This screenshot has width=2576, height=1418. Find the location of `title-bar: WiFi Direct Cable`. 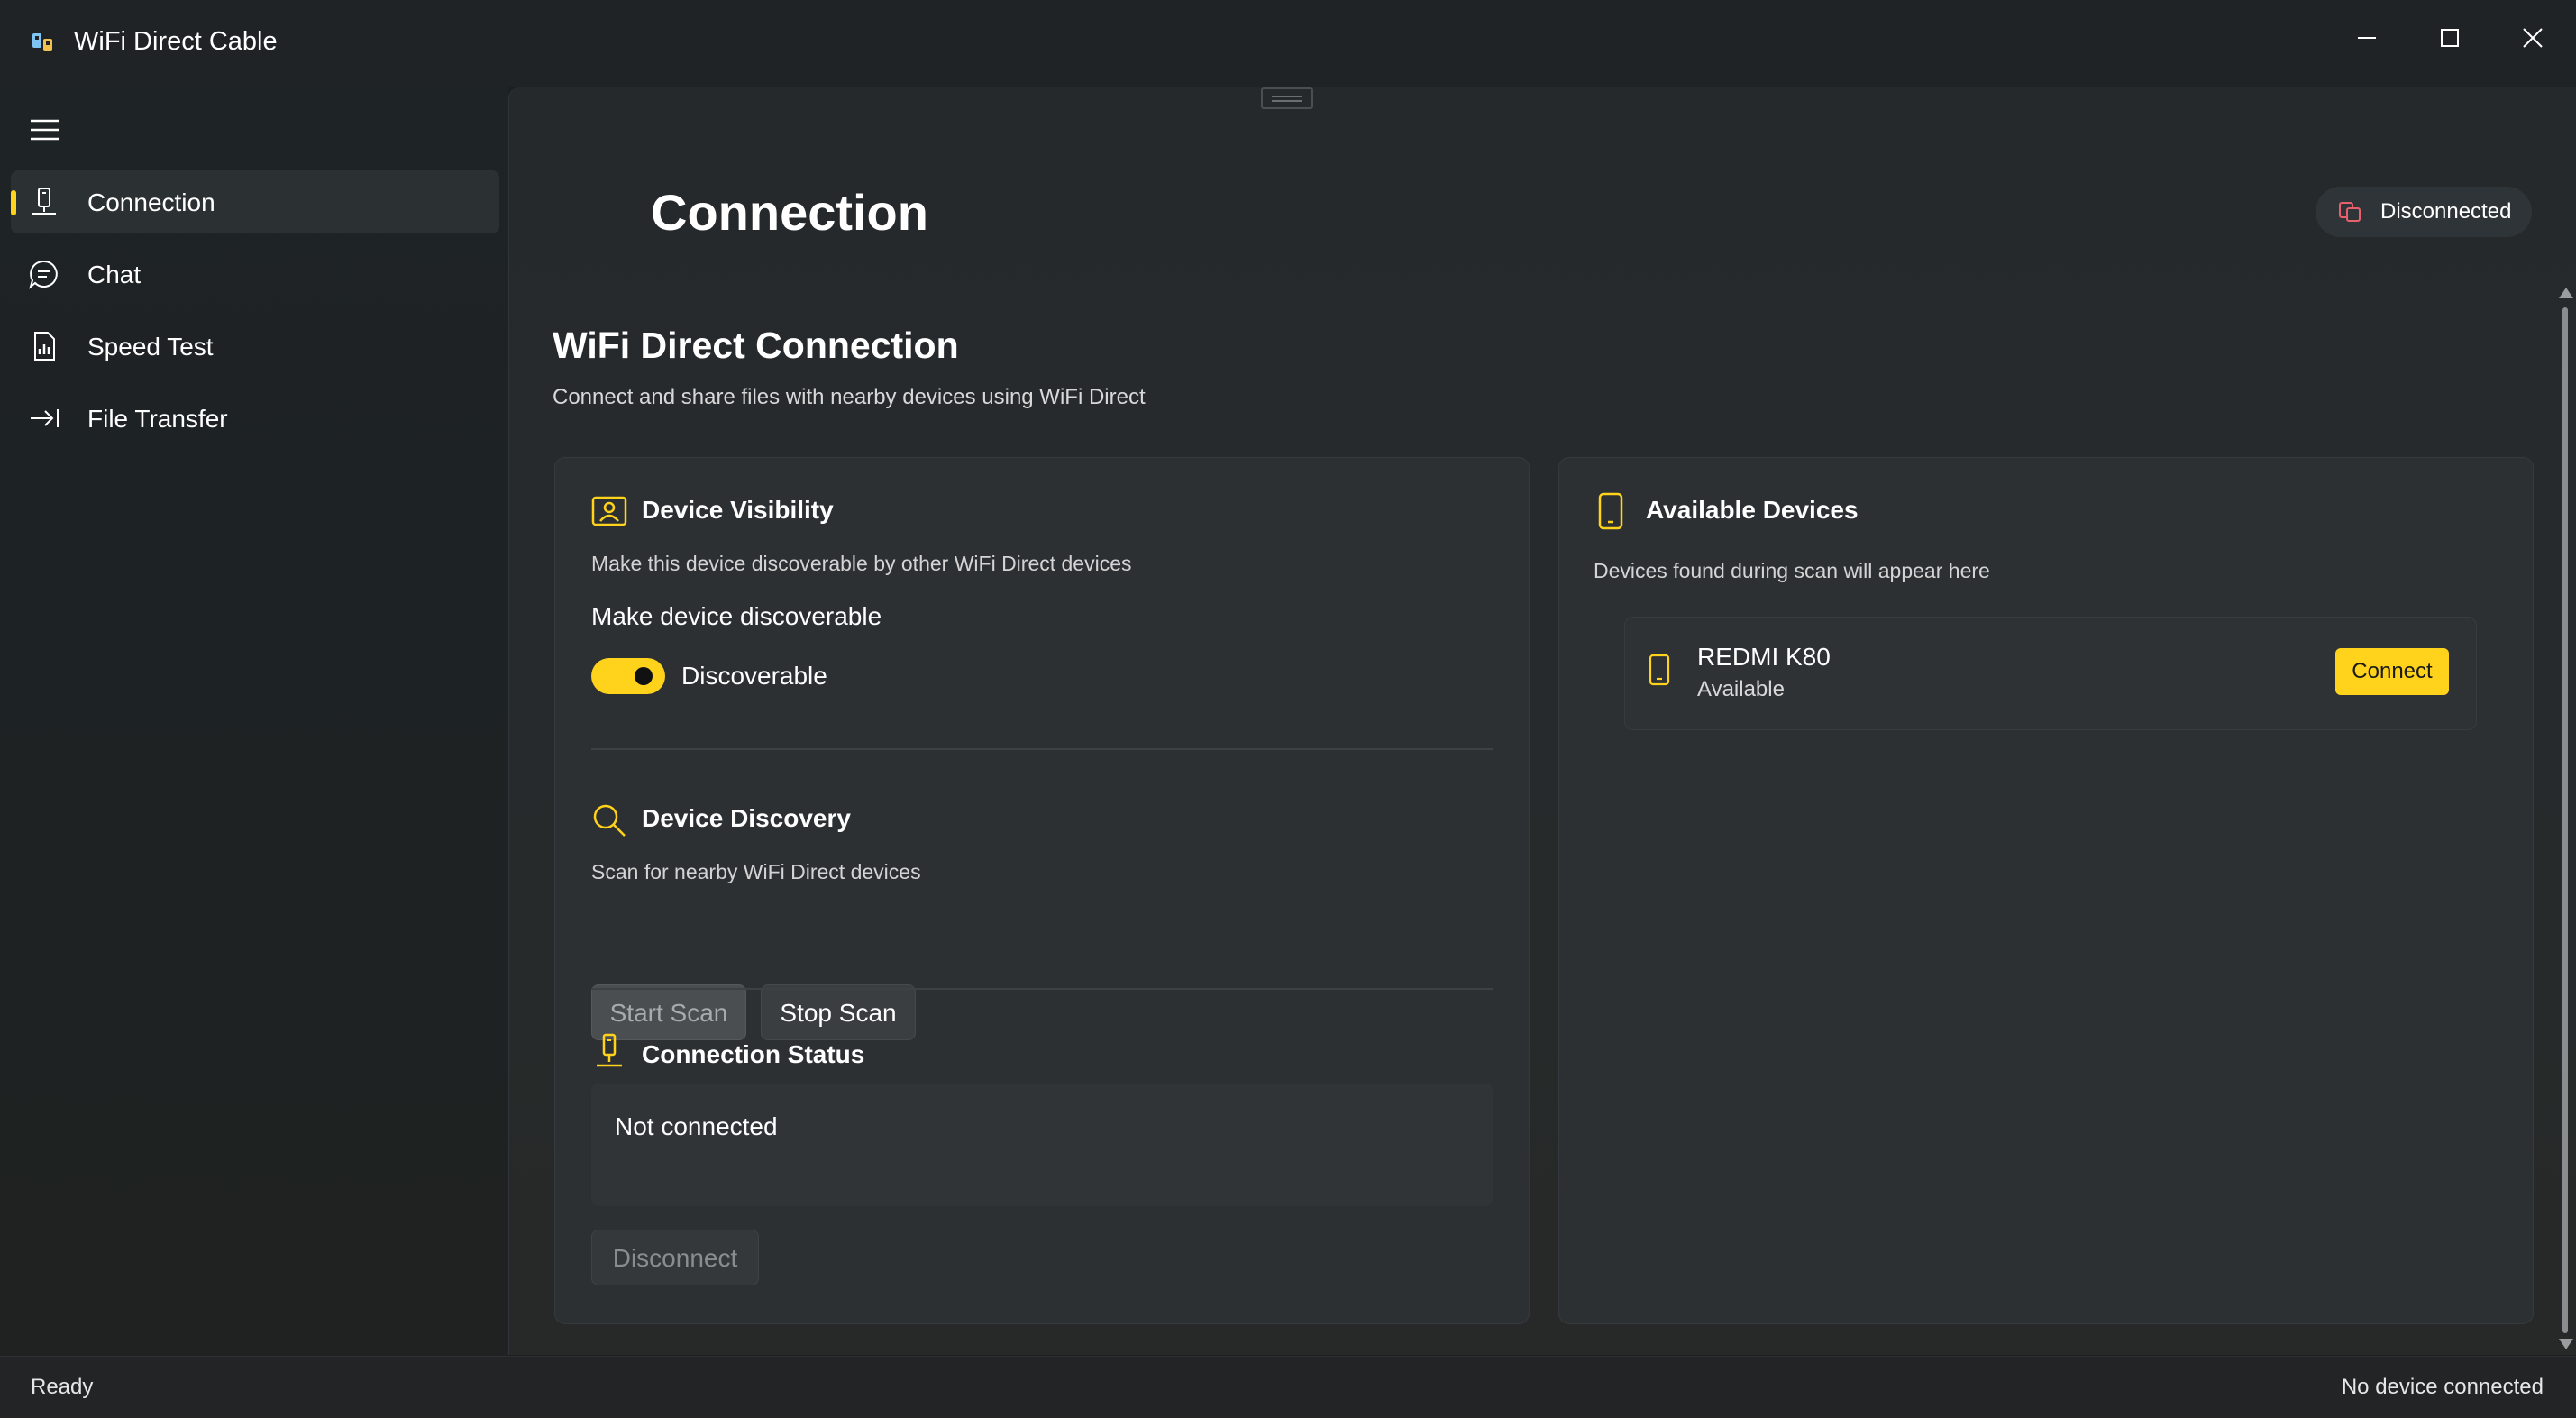

title-bar: WiFi Direct Cable is located at coordinates (1288, 43).